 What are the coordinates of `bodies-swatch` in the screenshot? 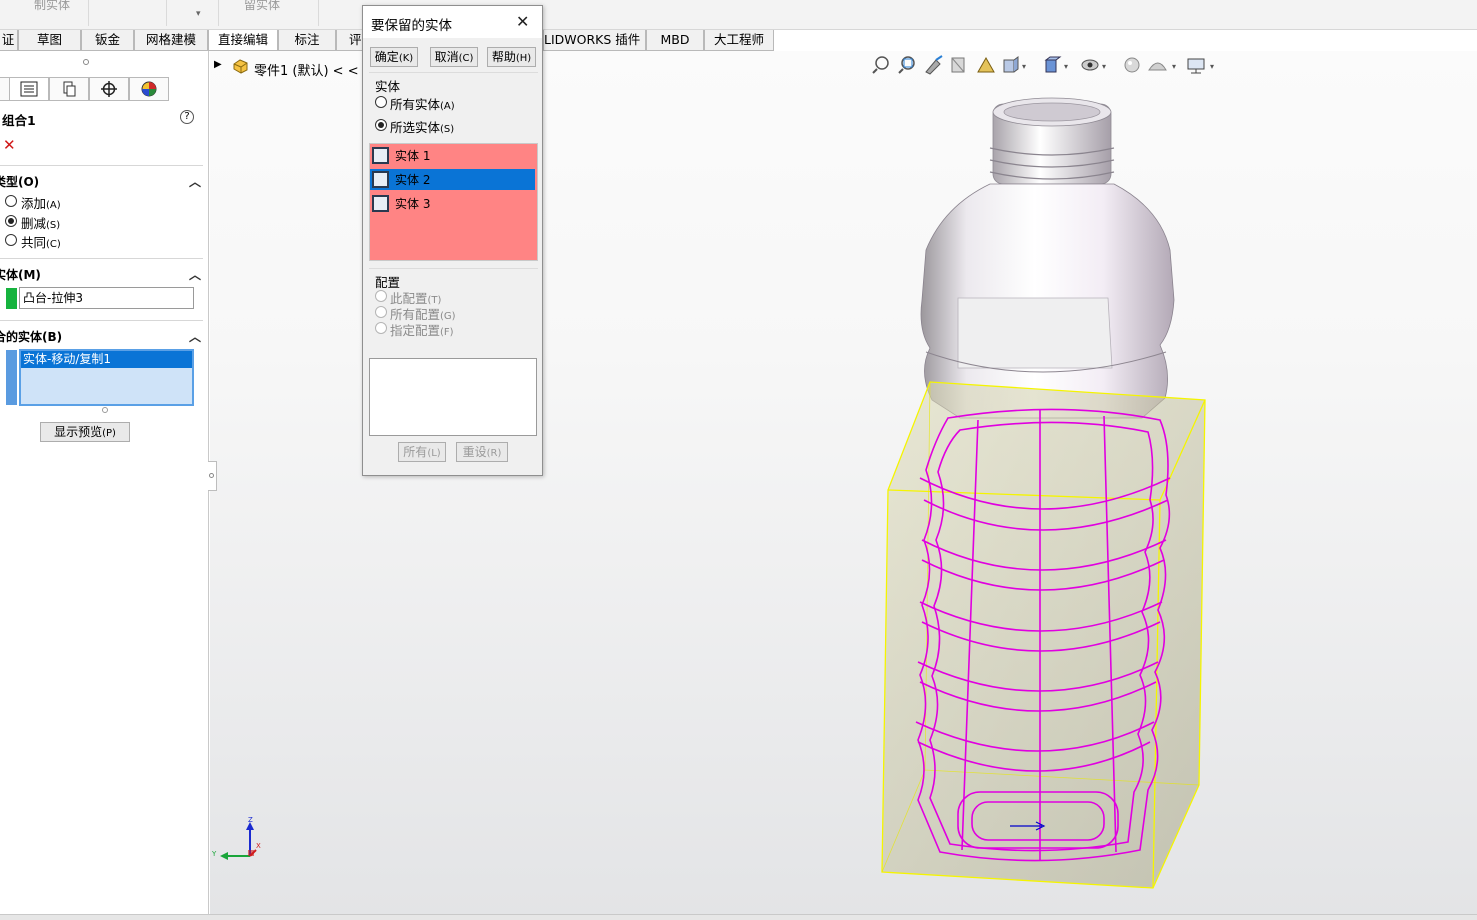 It's located at (11, 377).